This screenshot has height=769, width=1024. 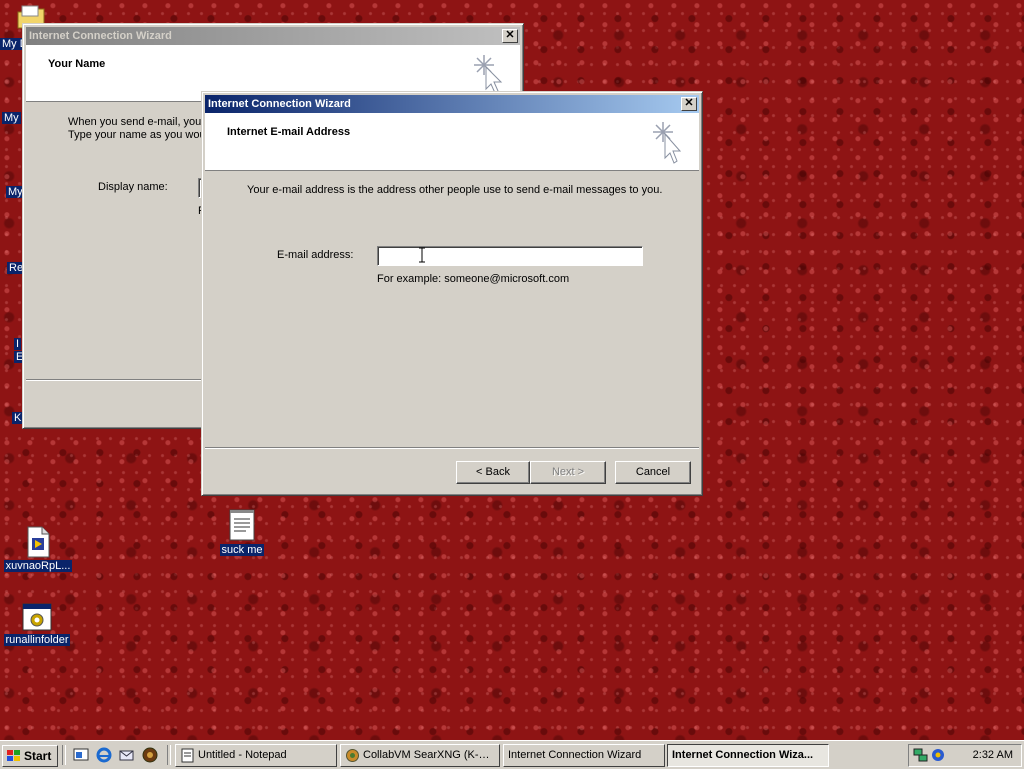 I want to click on network-tray-icon, so click(x=921, y=755).